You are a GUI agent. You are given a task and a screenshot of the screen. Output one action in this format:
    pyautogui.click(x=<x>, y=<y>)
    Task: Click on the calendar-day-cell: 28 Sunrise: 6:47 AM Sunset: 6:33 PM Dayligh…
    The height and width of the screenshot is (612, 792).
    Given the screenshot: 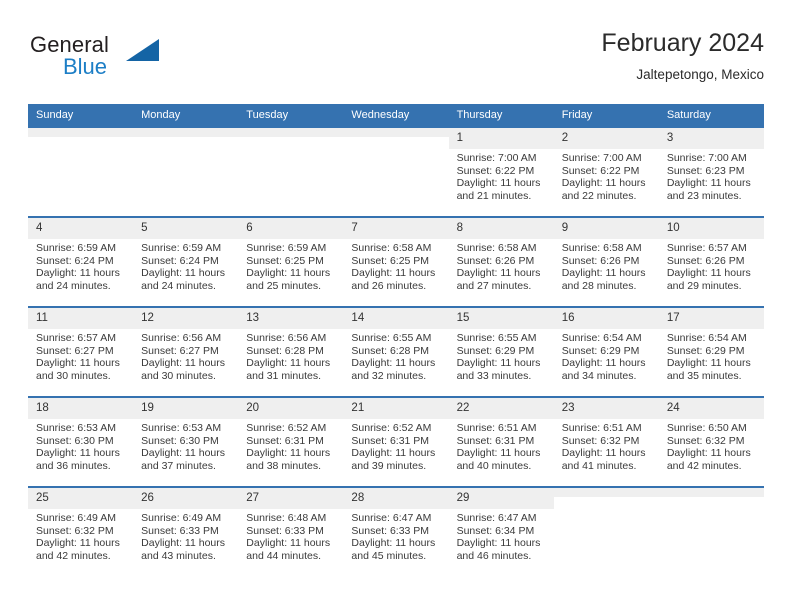 What is the action you would take?
    pyautogui.click(x=396, y=531)
    